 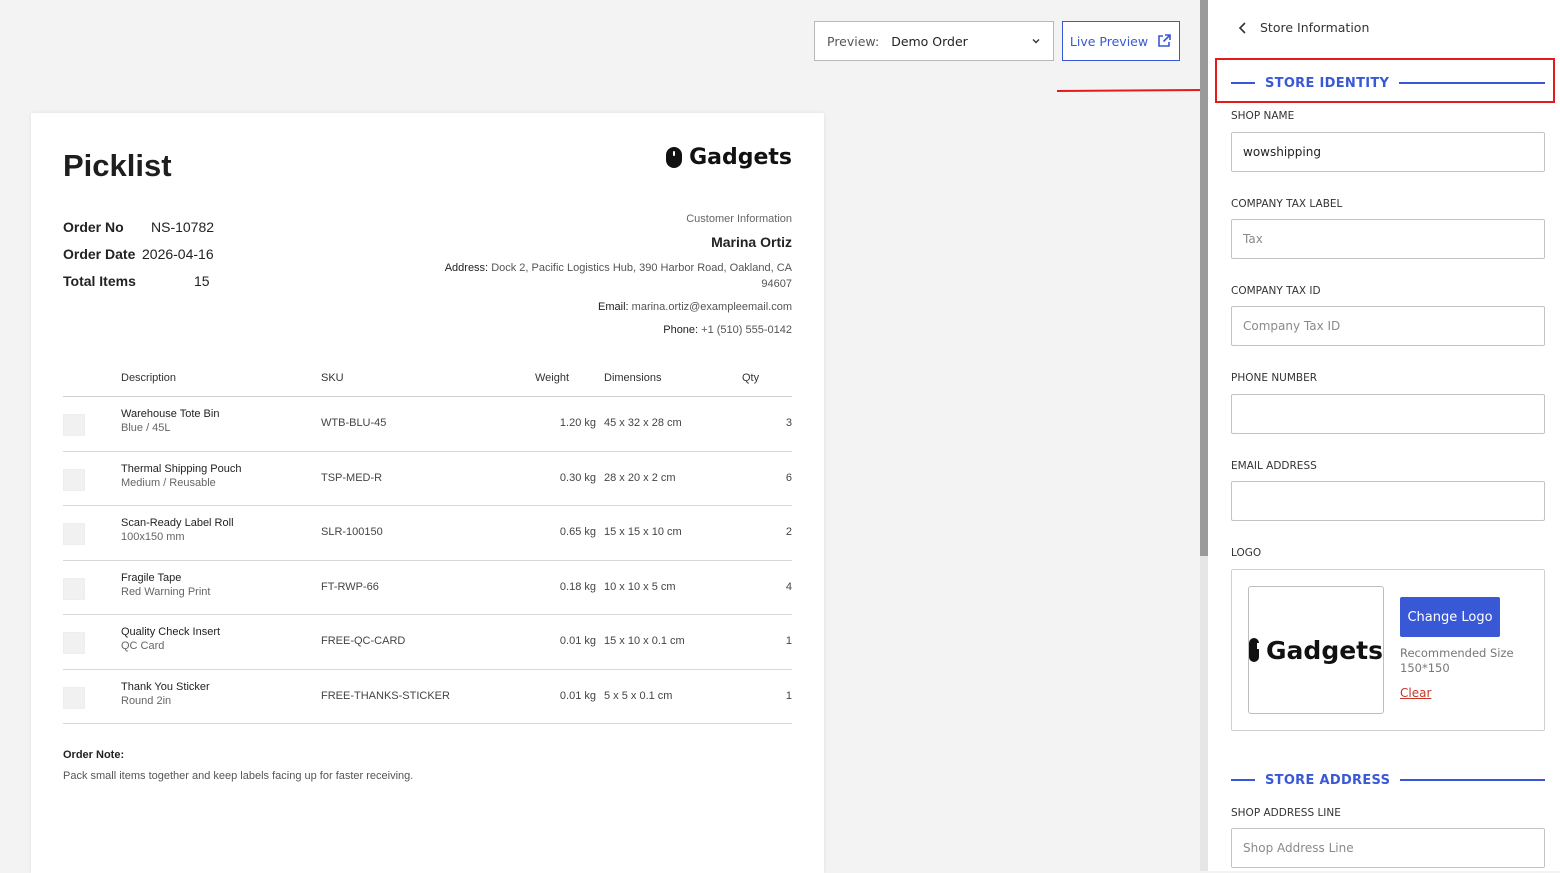 What do you see at coordinates (788, 477) in the screenshot?
I see `item-qty: 6` at bounding box center [788, 477].